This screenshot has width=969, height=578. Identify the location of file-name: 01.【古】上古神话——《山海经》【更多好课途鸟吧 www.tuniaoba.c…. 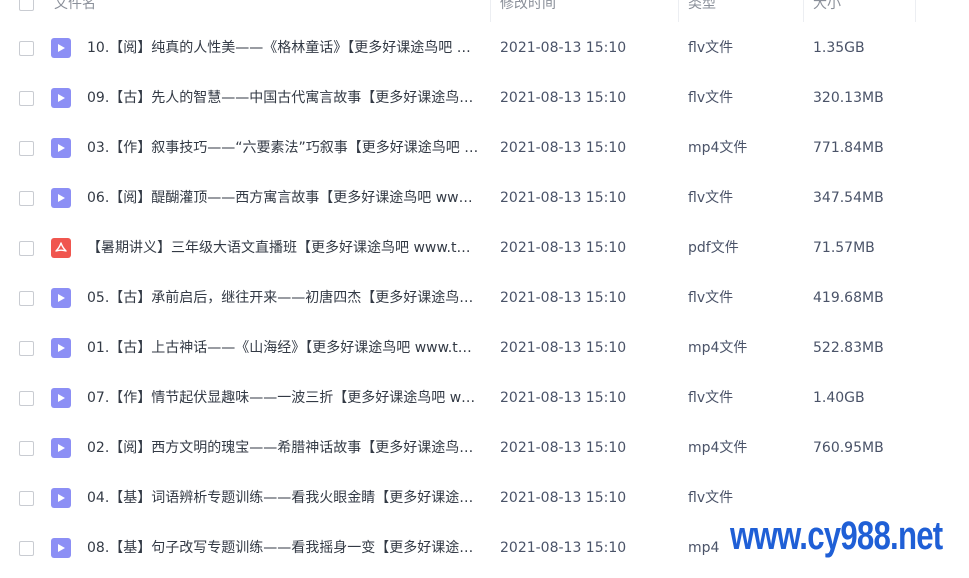
(283, 348).